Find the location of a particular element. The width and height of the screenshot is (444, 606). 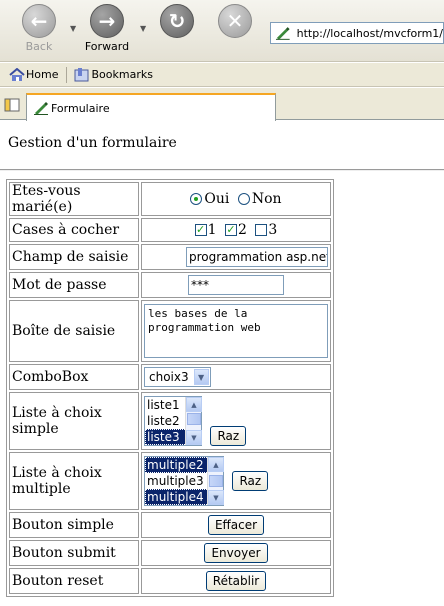

bookmark-bookmarks: Bookmarks is located at coordinates (113, 74).